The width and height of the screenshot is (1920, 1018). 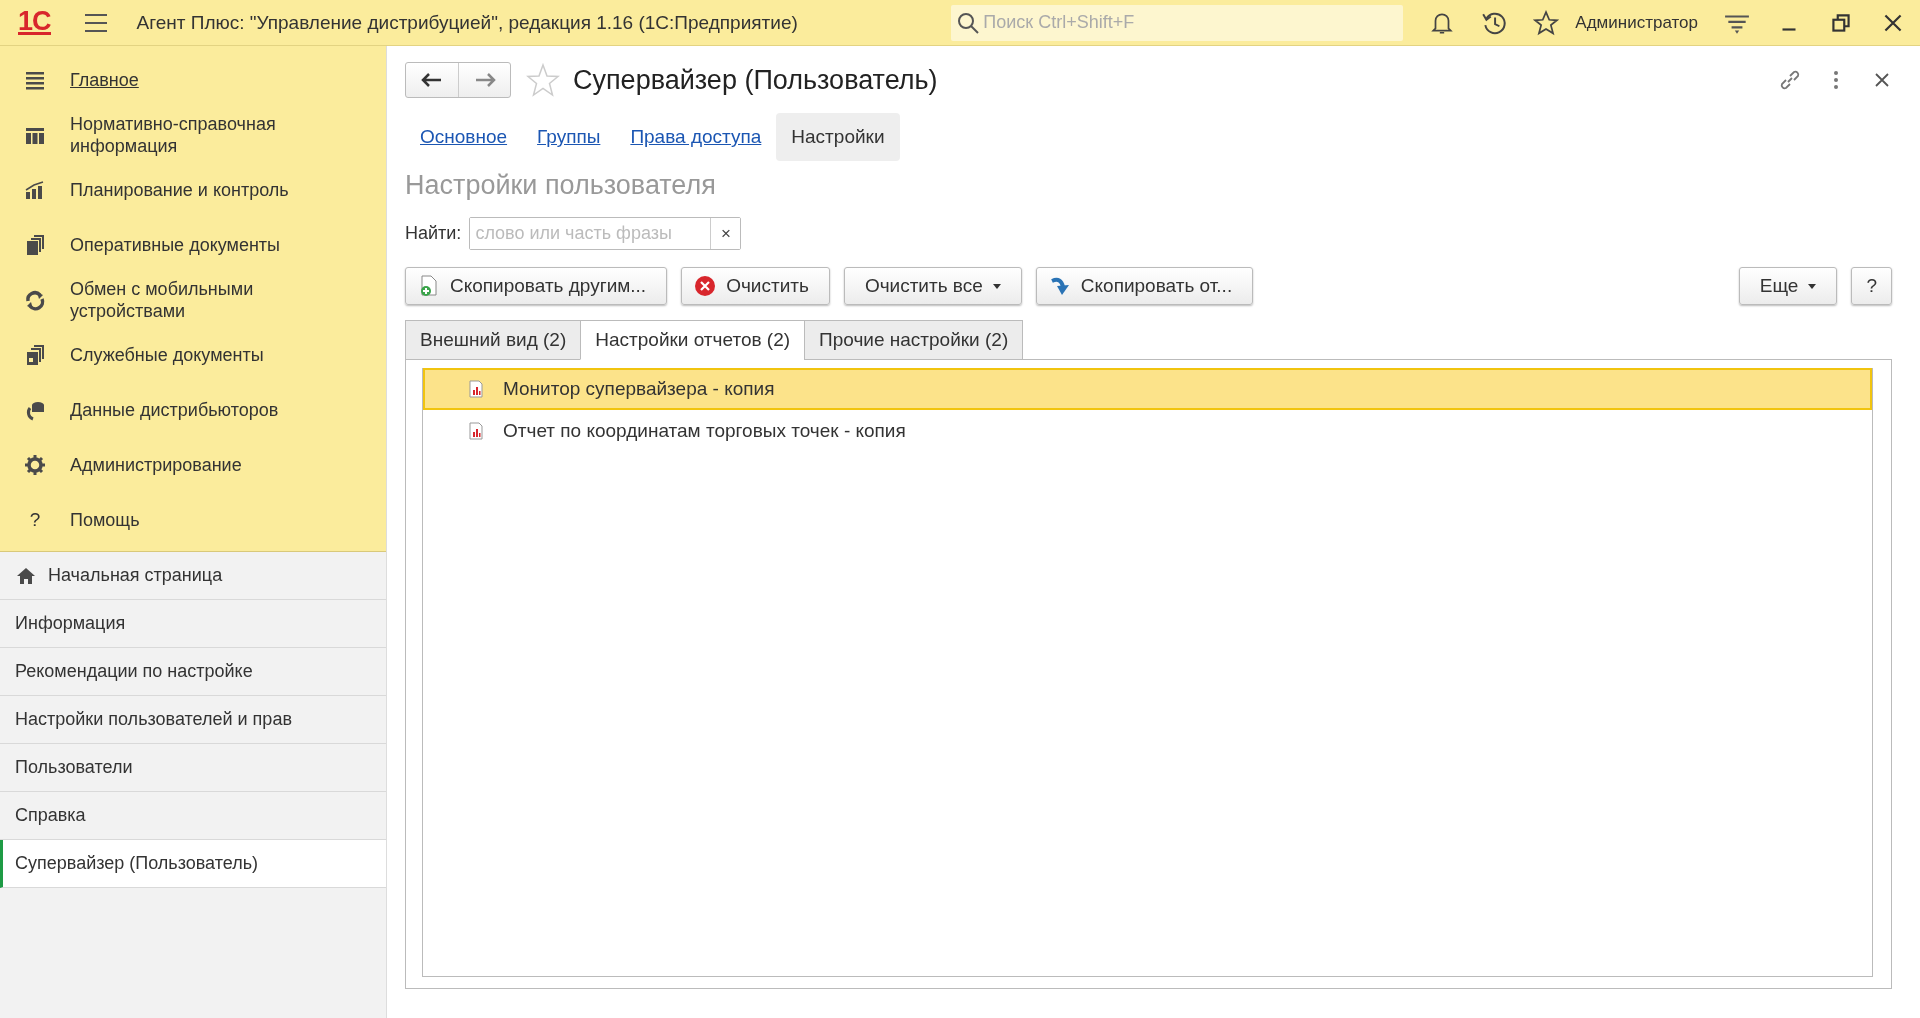 What do you see at coordinates (561, 185) in the screenshot?
I see `section-heading: Настройки пользователя` at bounding box center [561, 185].